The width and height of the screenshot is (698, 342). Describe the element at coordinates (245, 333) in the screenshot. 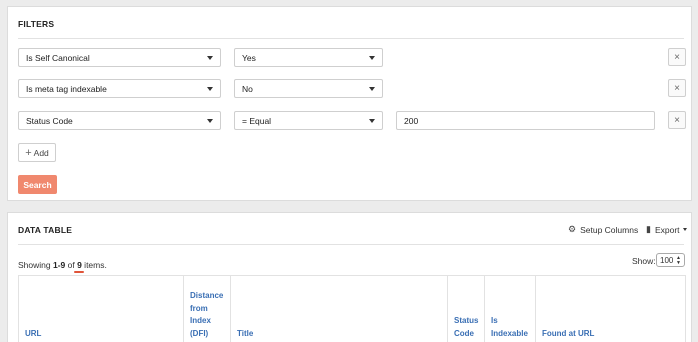

I see `column-header-label: Title` at that location.